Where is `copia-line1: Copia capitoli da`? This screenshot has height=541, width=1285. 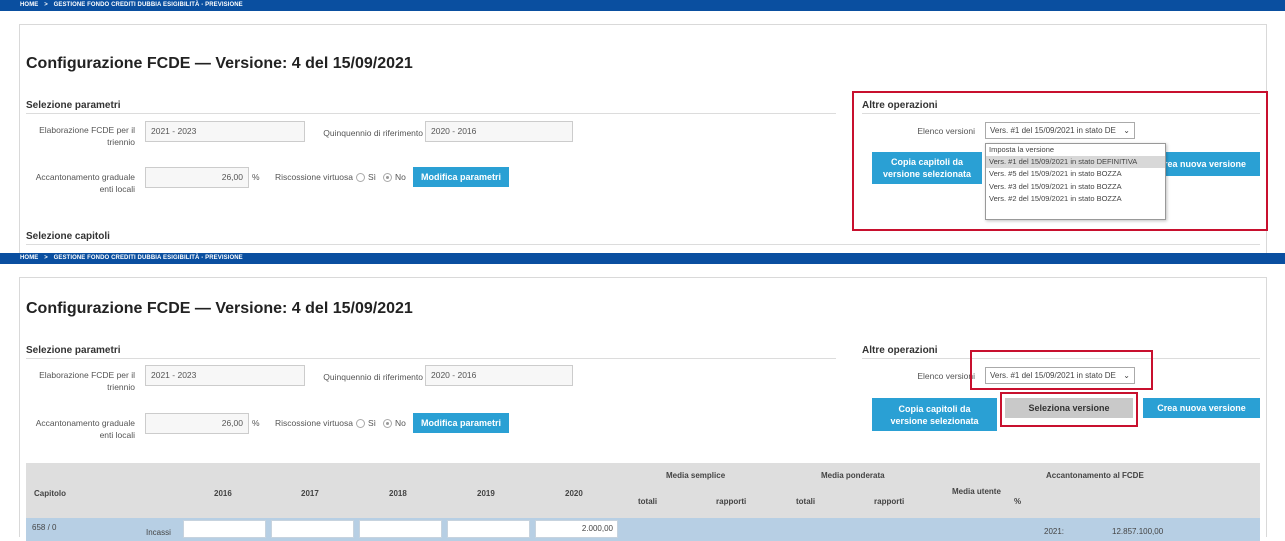
copia-line1: Copia capitoli da is located at coordinates (934, 408).